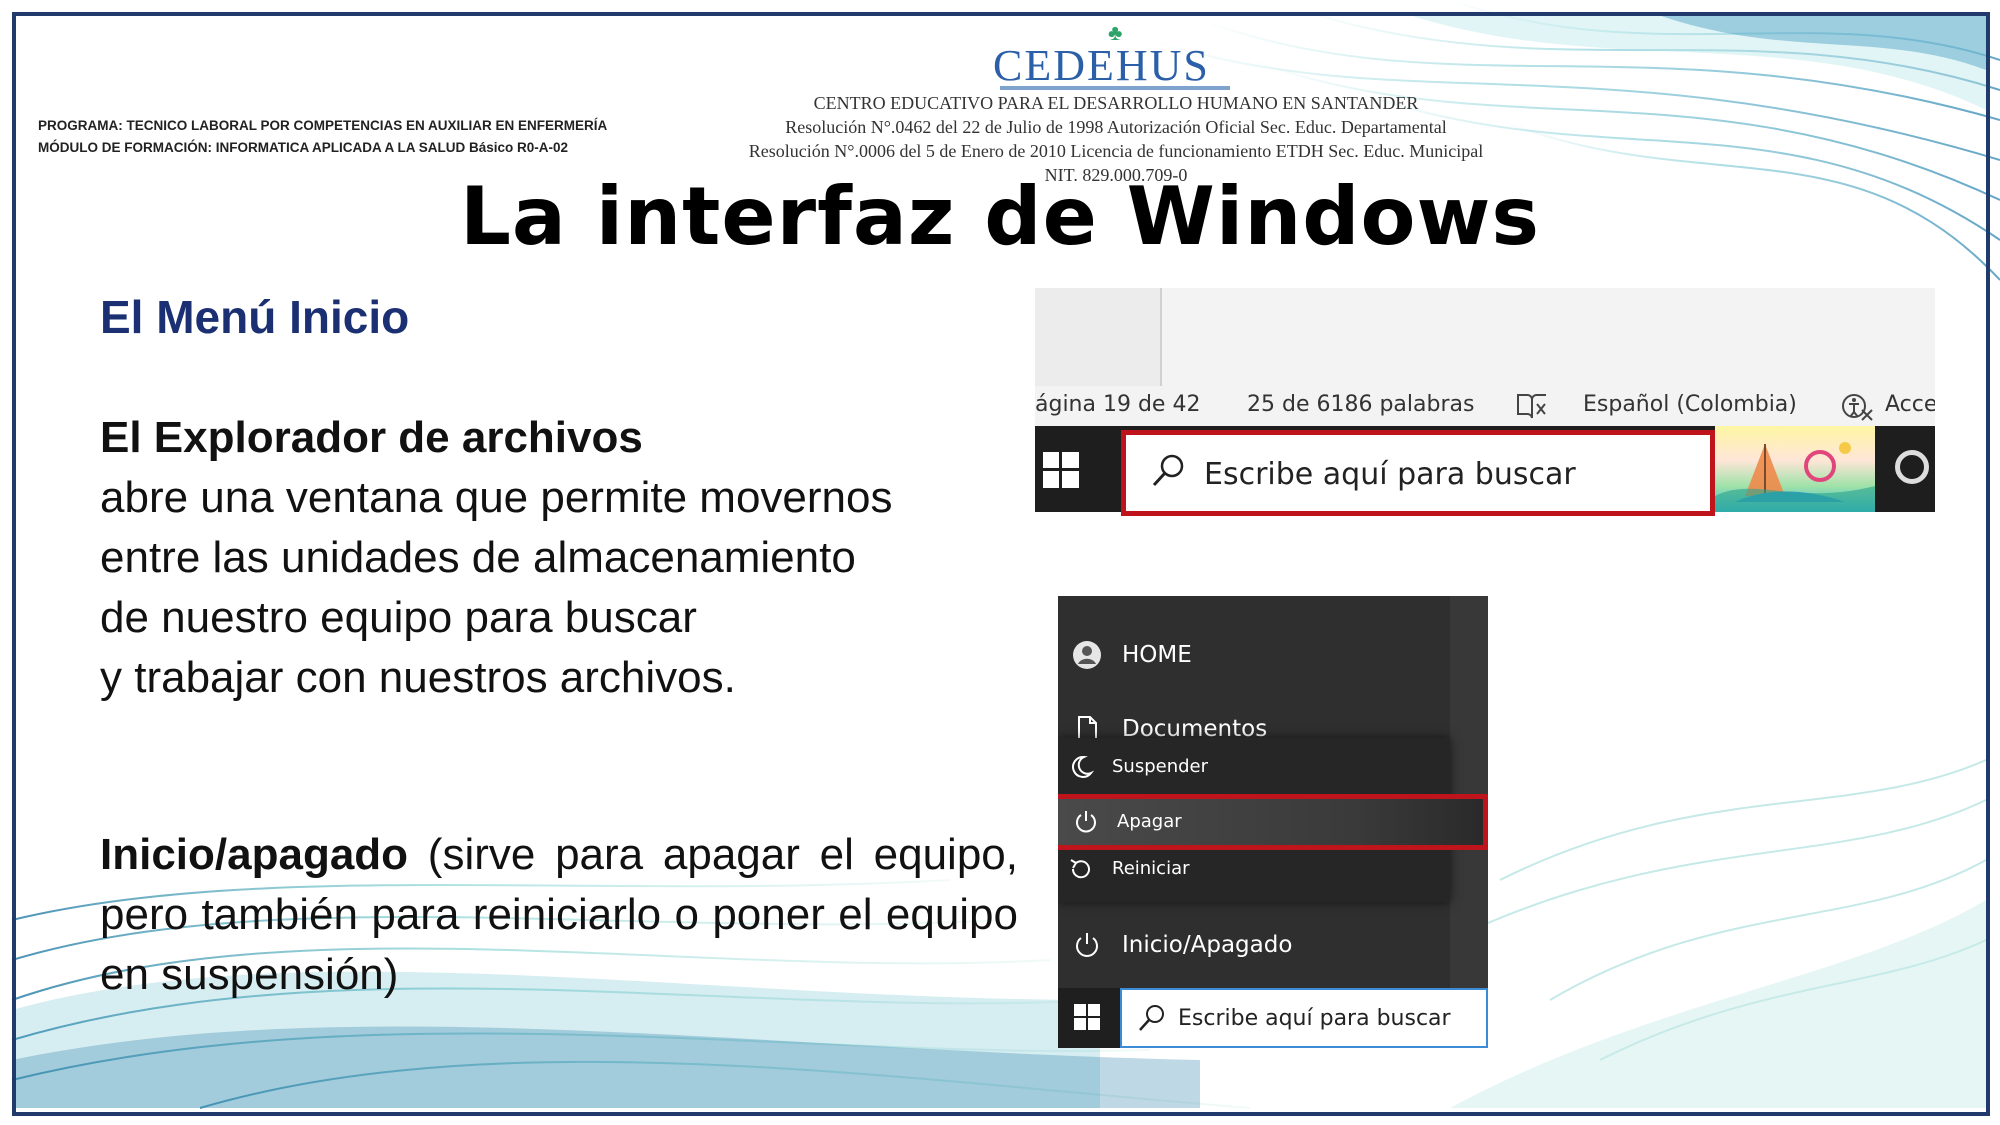 This screenshot has width=2000, height=1125. I want to click on suspend-label: Suspender, so click(1160, 766).